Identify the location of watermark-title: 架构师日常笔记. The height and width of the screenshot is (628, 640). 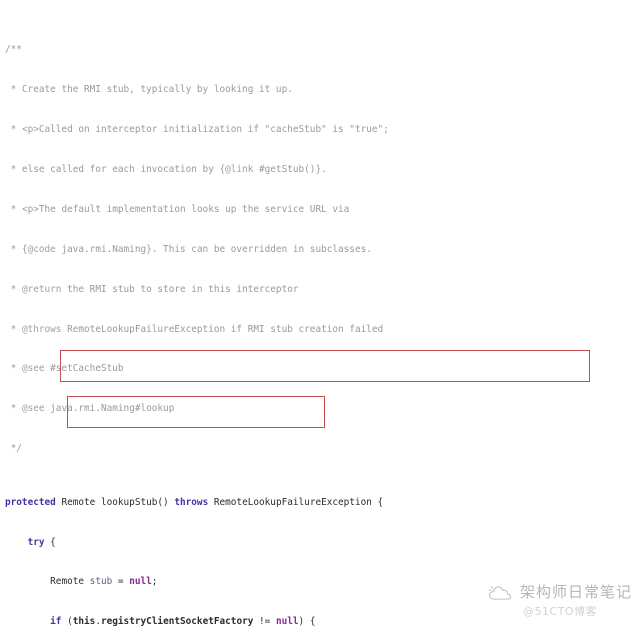
(575, 592).